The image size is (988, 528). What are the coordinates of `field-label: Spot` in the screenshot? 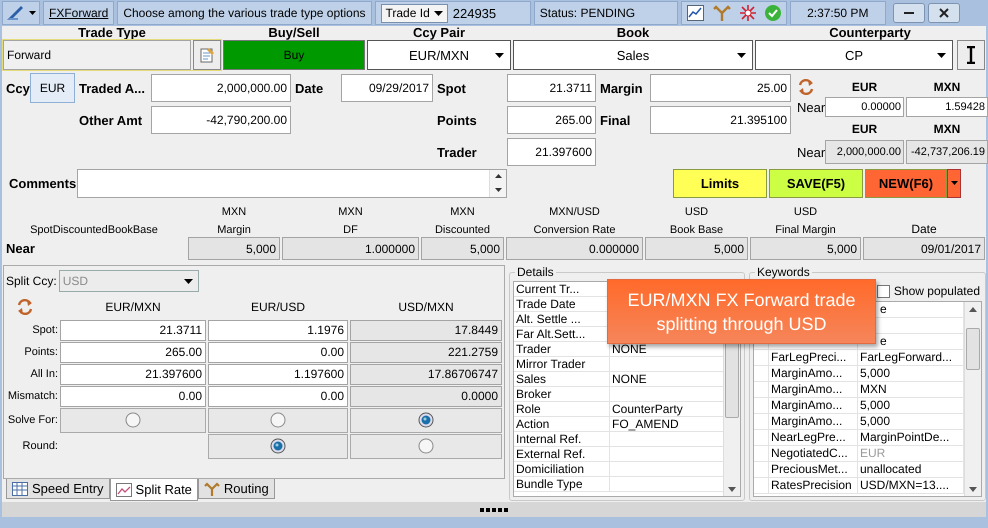 It's located at (451, 88).